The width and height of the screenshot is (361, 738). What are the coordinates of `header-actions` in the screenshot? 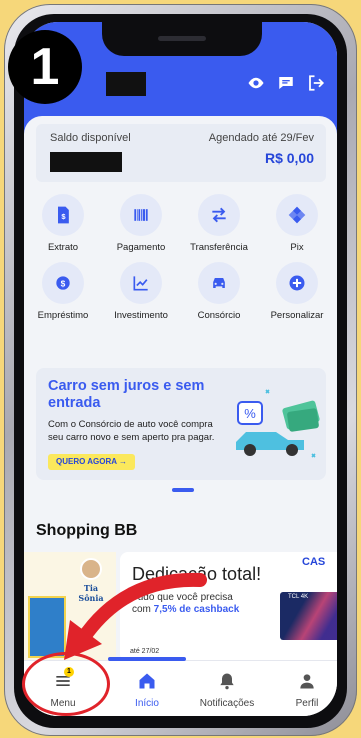 It's located at (286, 83).